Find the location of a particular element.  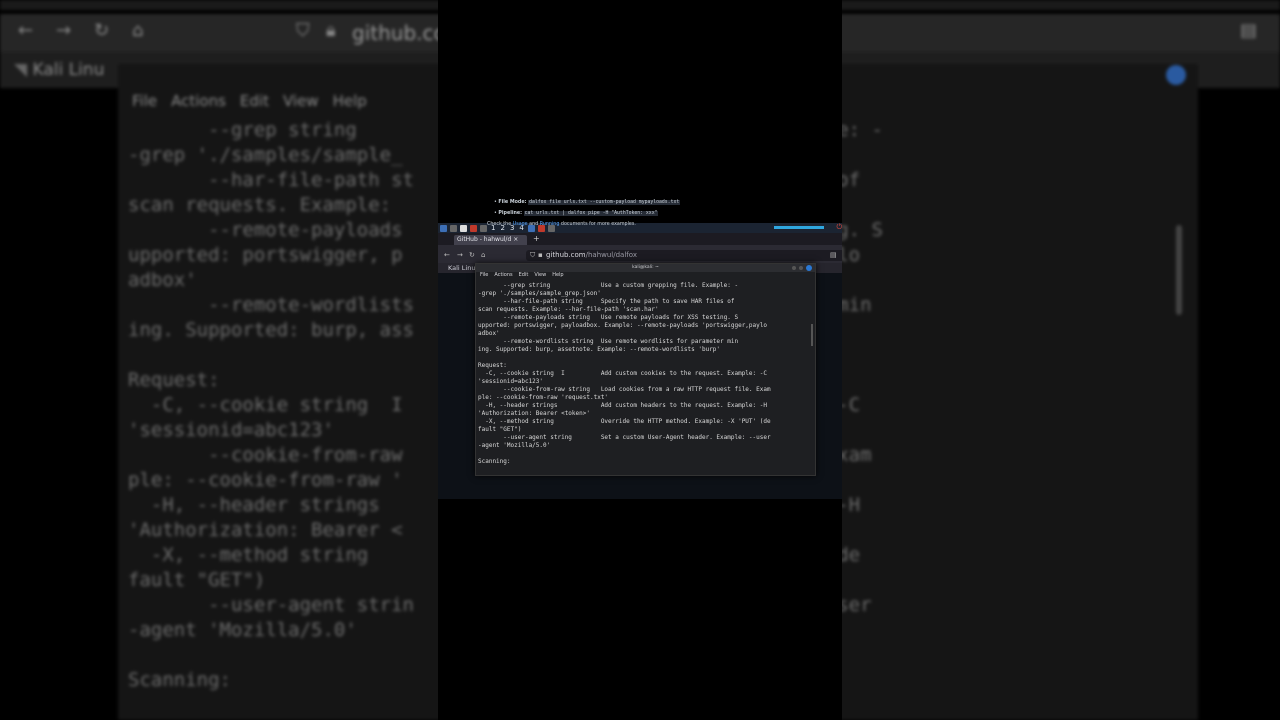

bg-kali-bookmark: ◥ Kali Linu is located at coordinates (59, 70).